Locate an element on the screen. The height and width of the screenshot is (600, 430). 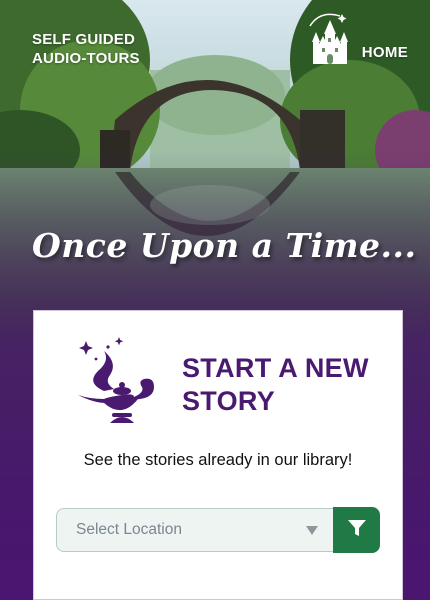
library-link-text: See the stories already in our library! is located at coordinates (218, 460).